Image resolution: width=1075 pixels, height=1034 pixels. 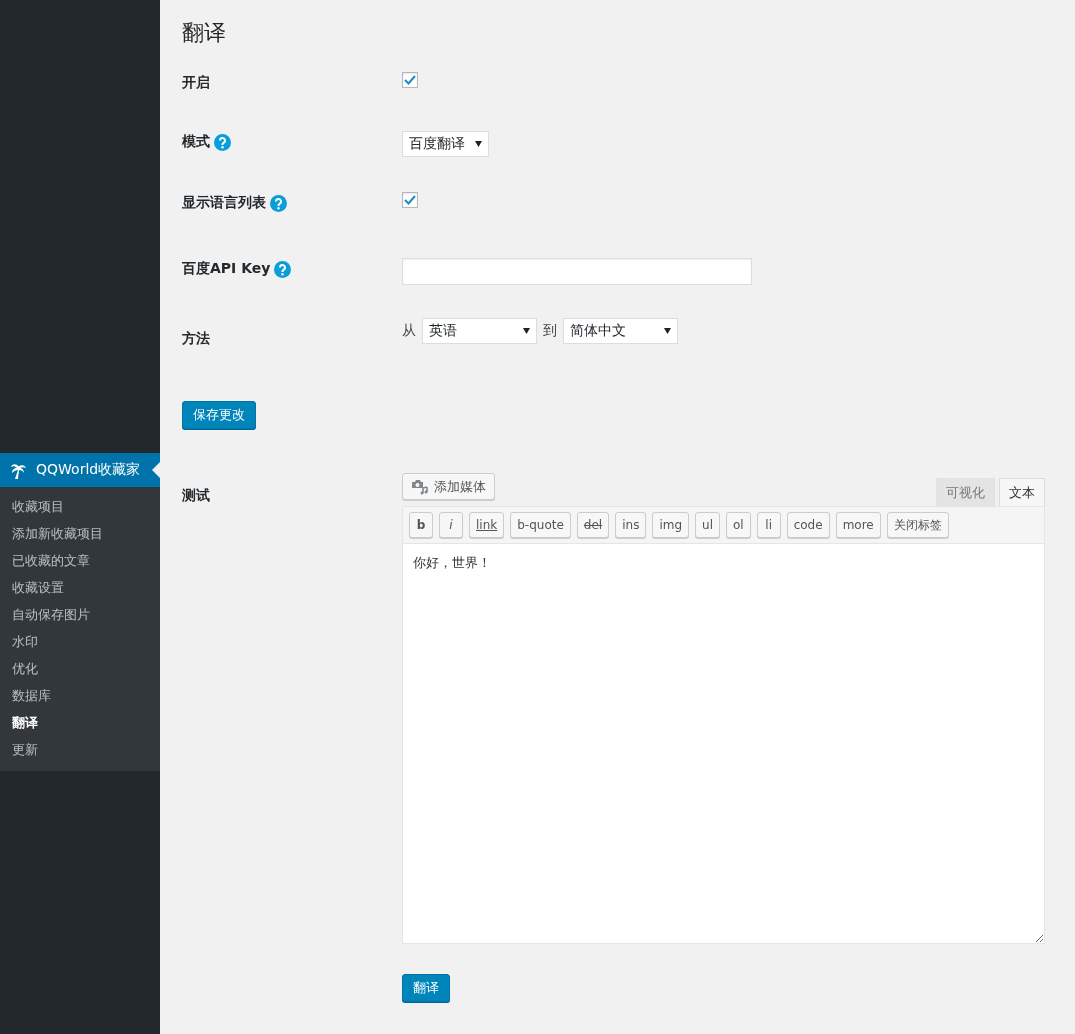 What do you see at coordinates (917, 525) in the screenshot?
I see `quicktag-button: 关闭标签` at bounding box center [917, 525].